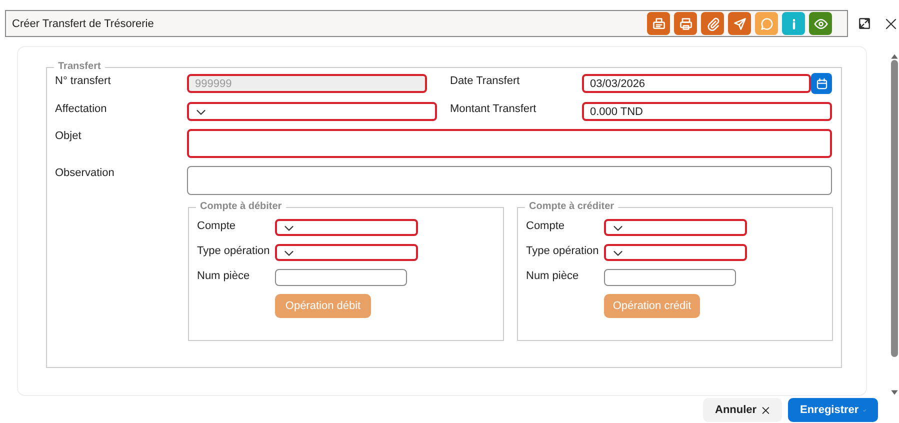  I want to click on fax-icon, so click(659, 23).